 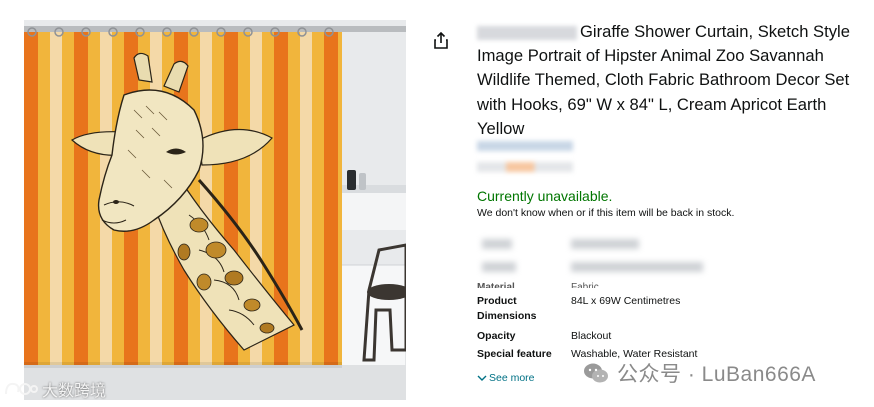 What do you see at coordinates (525, 146) in the screenshot?
I see `rating-redacted` at bounding box center [525, 146].